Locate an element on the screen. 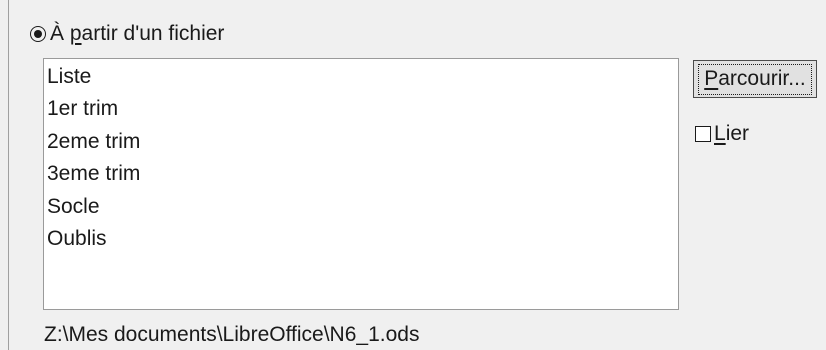  from-file-label: À partir d'un fichier is located at coordinates (137, 33).